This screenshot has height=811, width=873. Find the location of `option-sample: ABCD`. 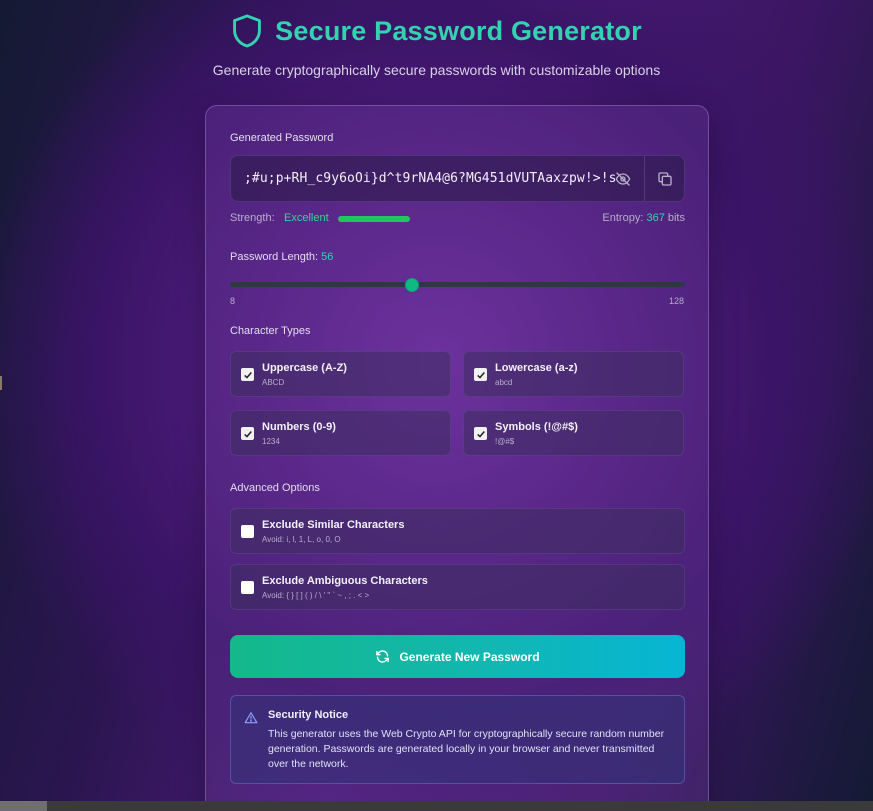

option-sample: ABCD is located at coordinates (273, 382).